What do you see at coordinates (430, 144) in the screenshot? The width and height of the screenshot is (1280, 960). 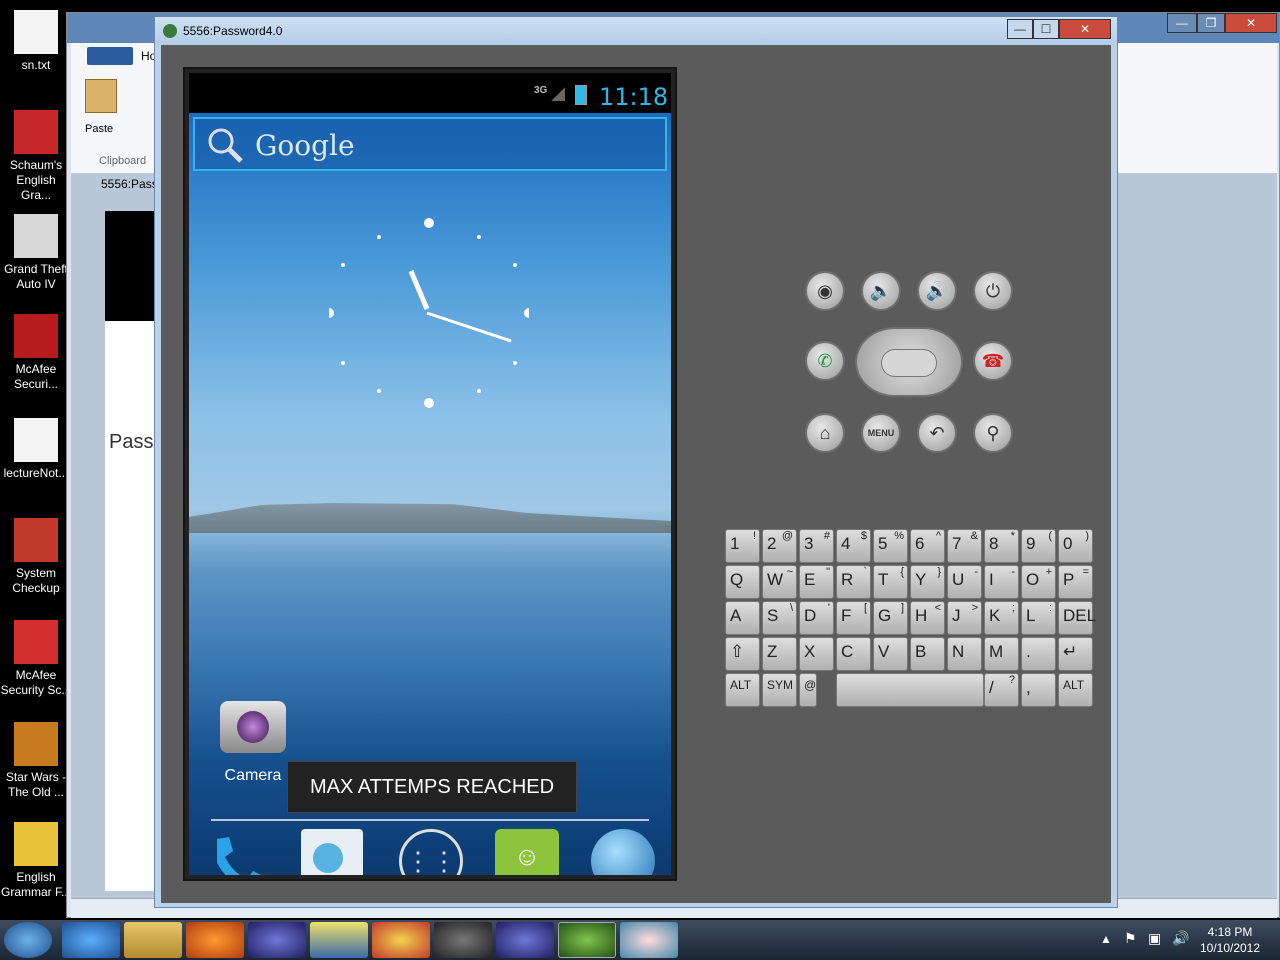 I see `google-search-widget: Google` at bounding box center [430, 144].